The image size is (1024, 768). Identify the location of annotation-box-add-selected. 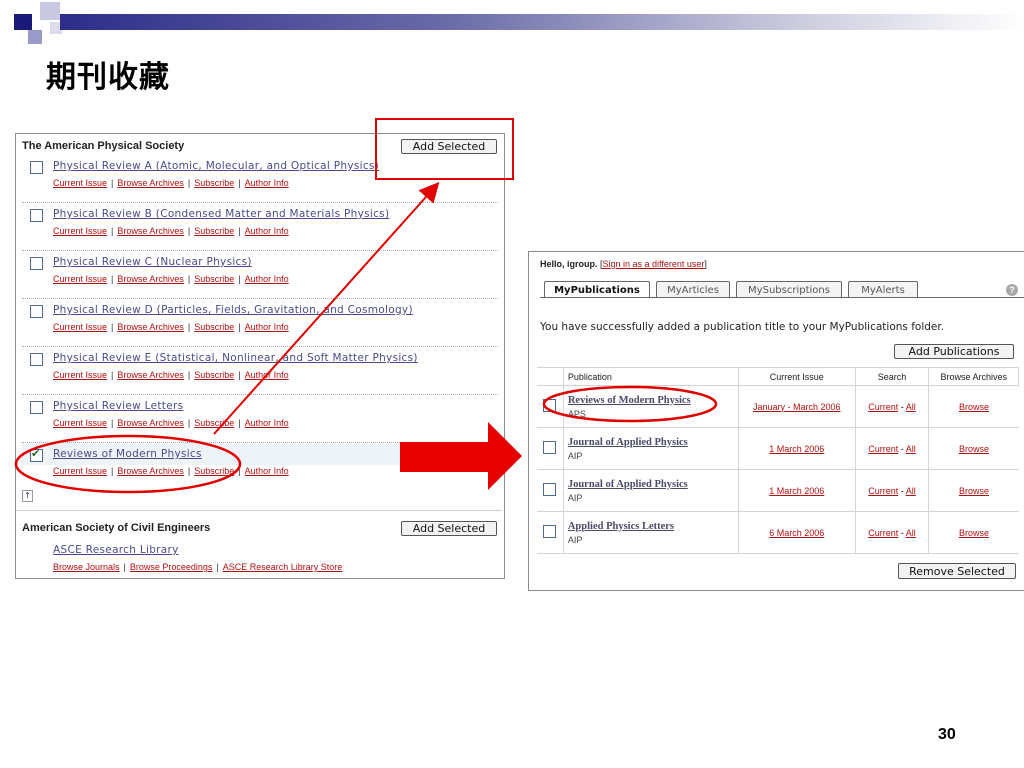
(444, 149).